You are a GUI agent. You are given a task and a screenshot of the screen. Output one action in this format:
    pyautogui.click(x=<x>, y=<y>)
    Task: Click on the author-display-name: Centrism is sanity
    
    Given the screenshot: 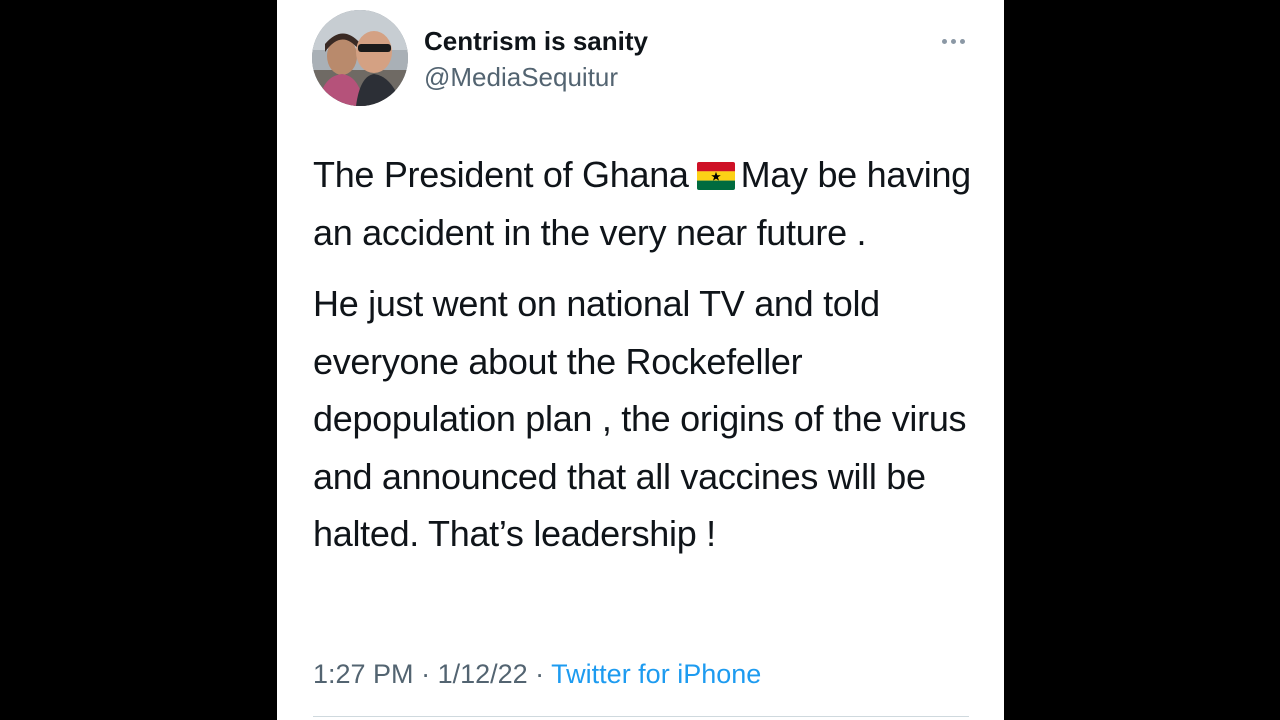 What is the action you would take?
    pyautogui.click(x=536, y=41)
    